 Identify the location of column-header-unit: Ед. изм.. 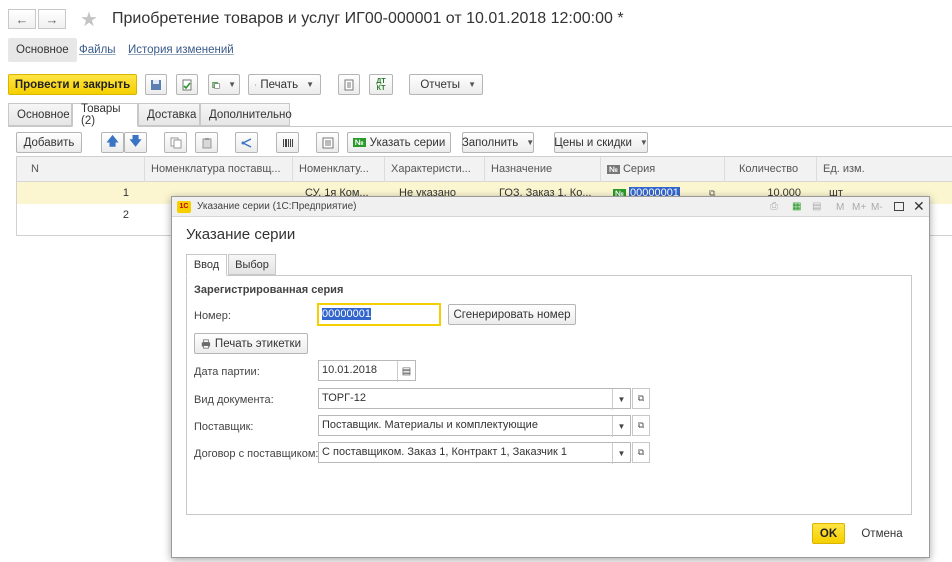
(884, 169).